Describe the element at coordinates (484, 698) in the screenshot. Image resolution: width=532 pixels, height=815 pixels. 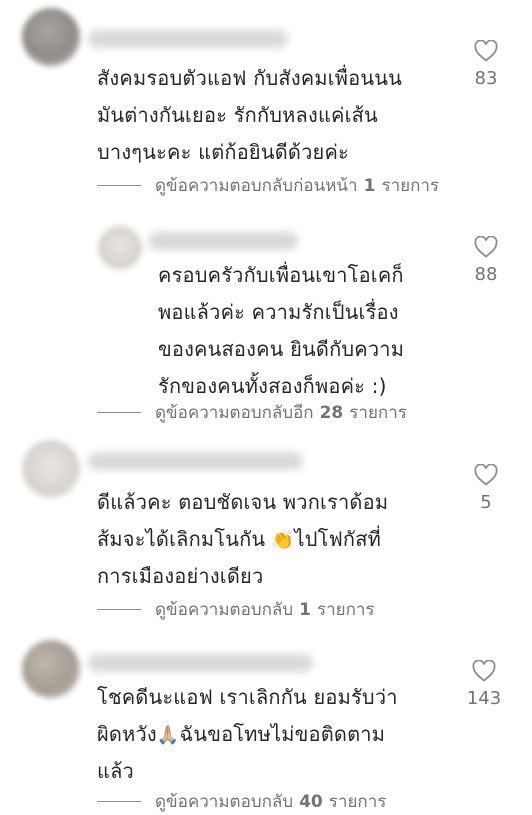
I see `like-count: 143` at that location.